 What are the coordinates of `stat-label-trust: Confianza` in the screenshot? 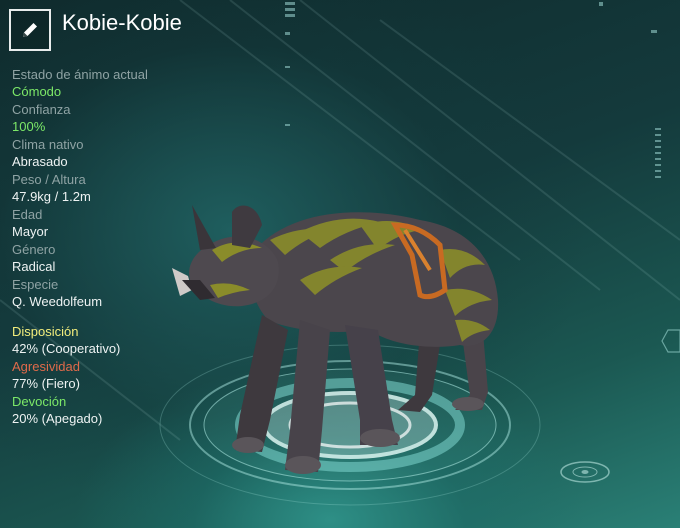 It's located at (41, 109).